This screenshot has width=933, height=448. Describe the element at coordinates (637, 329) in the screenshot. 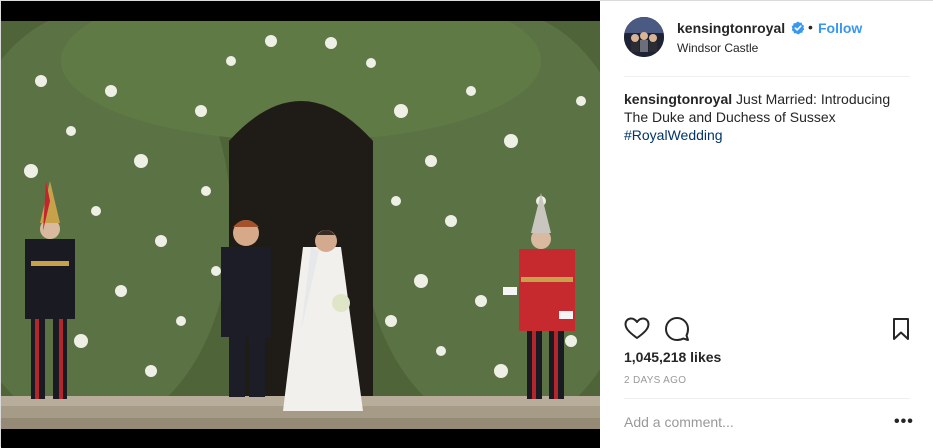

I see `heart-icon` at that location.